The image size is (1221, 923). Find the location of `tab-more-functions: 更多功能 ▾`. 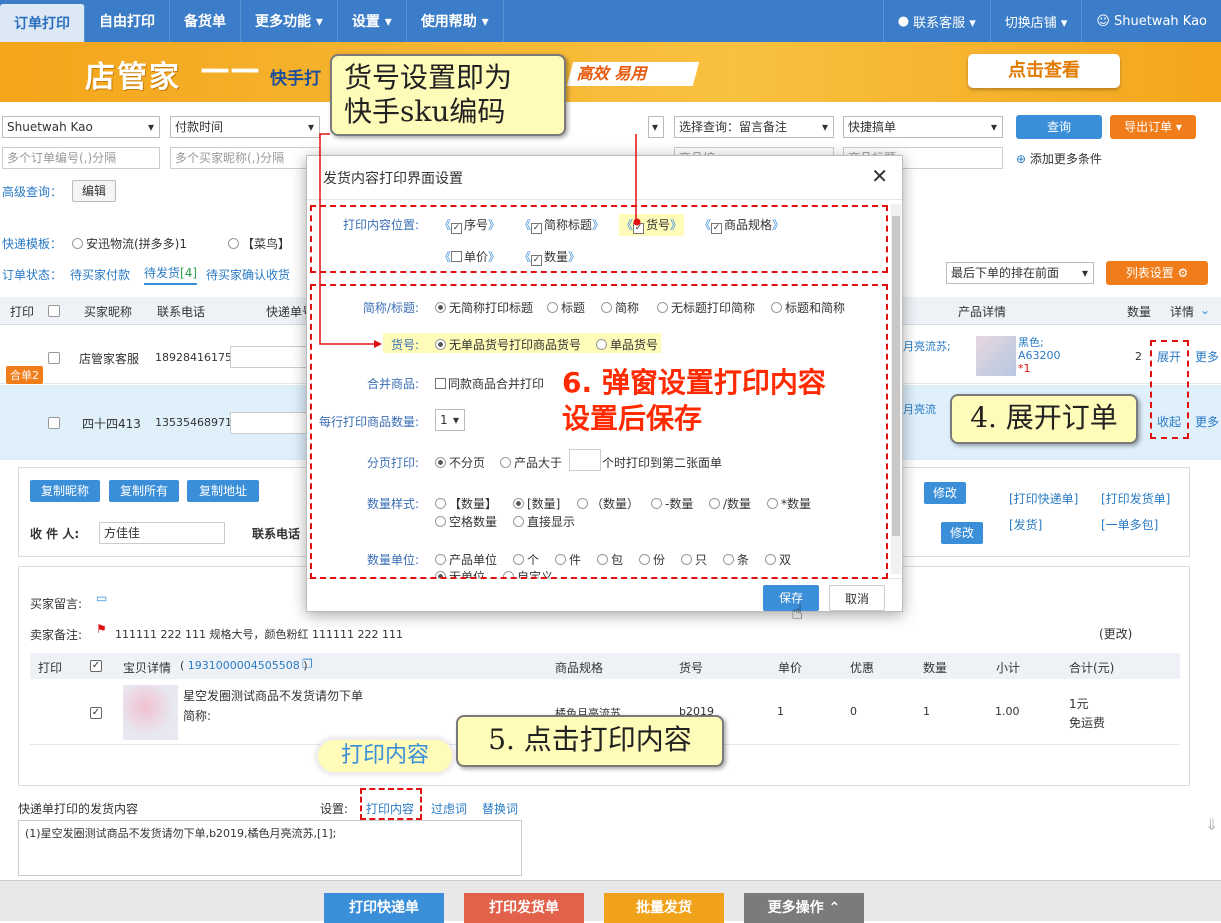

tab-more-functions: 更多功能 ▾ is located at coordinates (289, 21).